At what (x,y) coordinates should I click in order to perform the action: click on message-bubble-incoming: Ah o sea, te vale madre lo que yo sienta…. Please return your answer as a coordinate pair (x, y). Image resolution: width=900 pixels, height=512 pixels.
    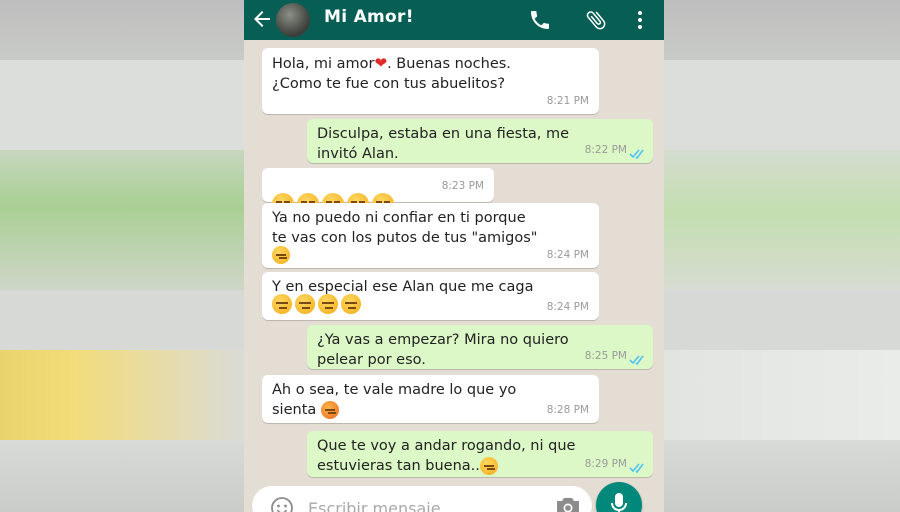
    Looking at the image, I should click on (430, 399).